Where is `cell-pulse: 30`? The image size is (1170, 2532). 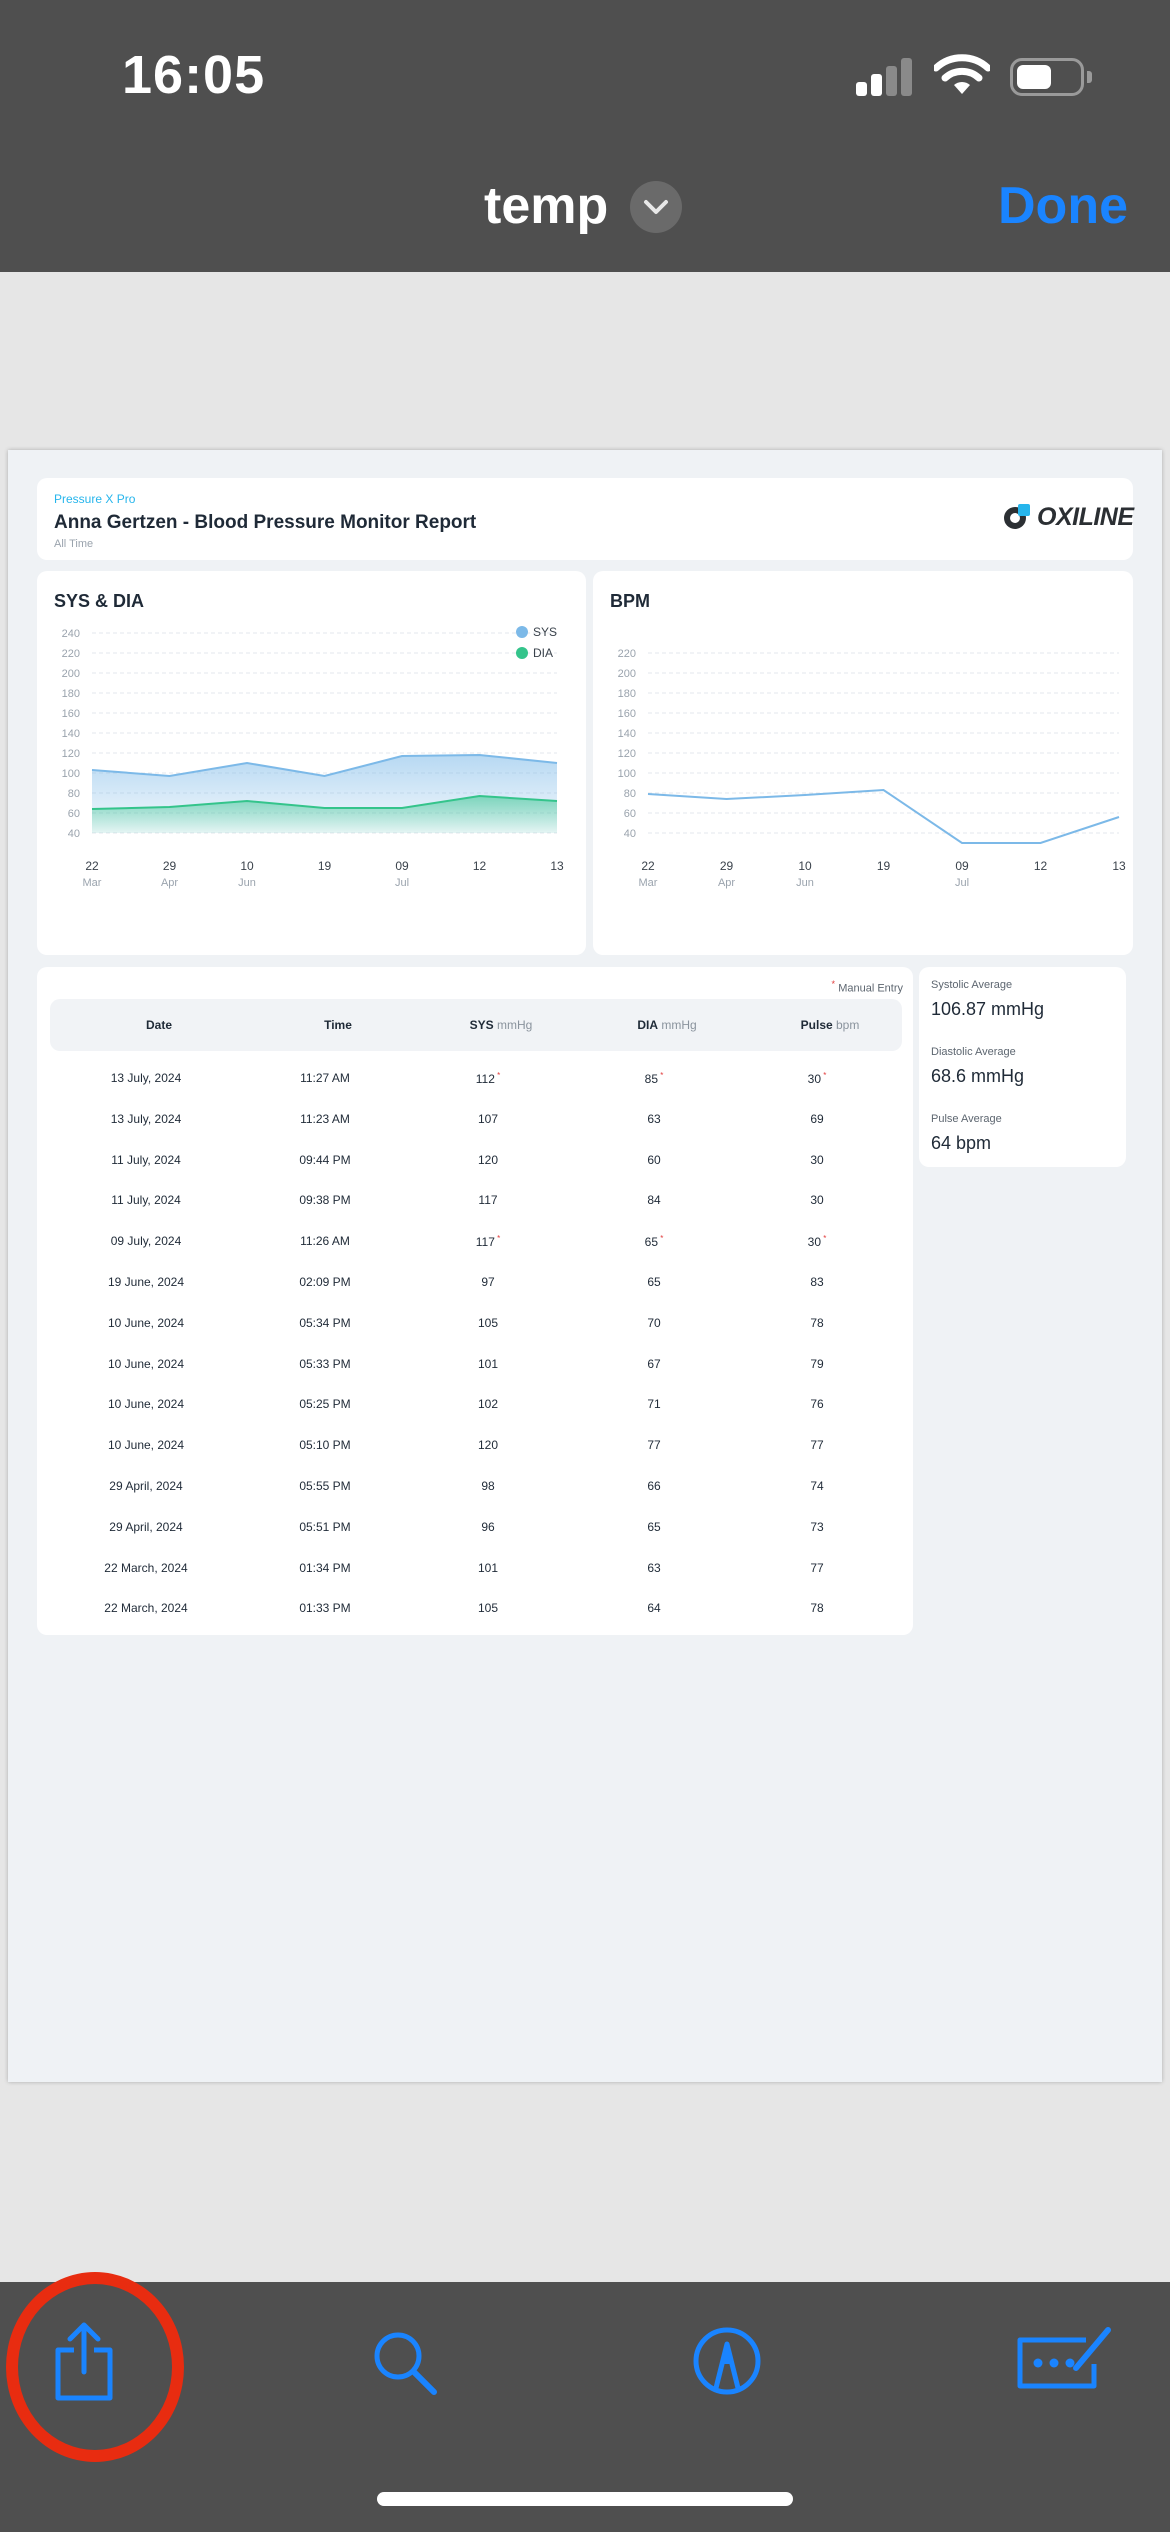 cell-pulse: 30 is located at coordinates (817, 1200).